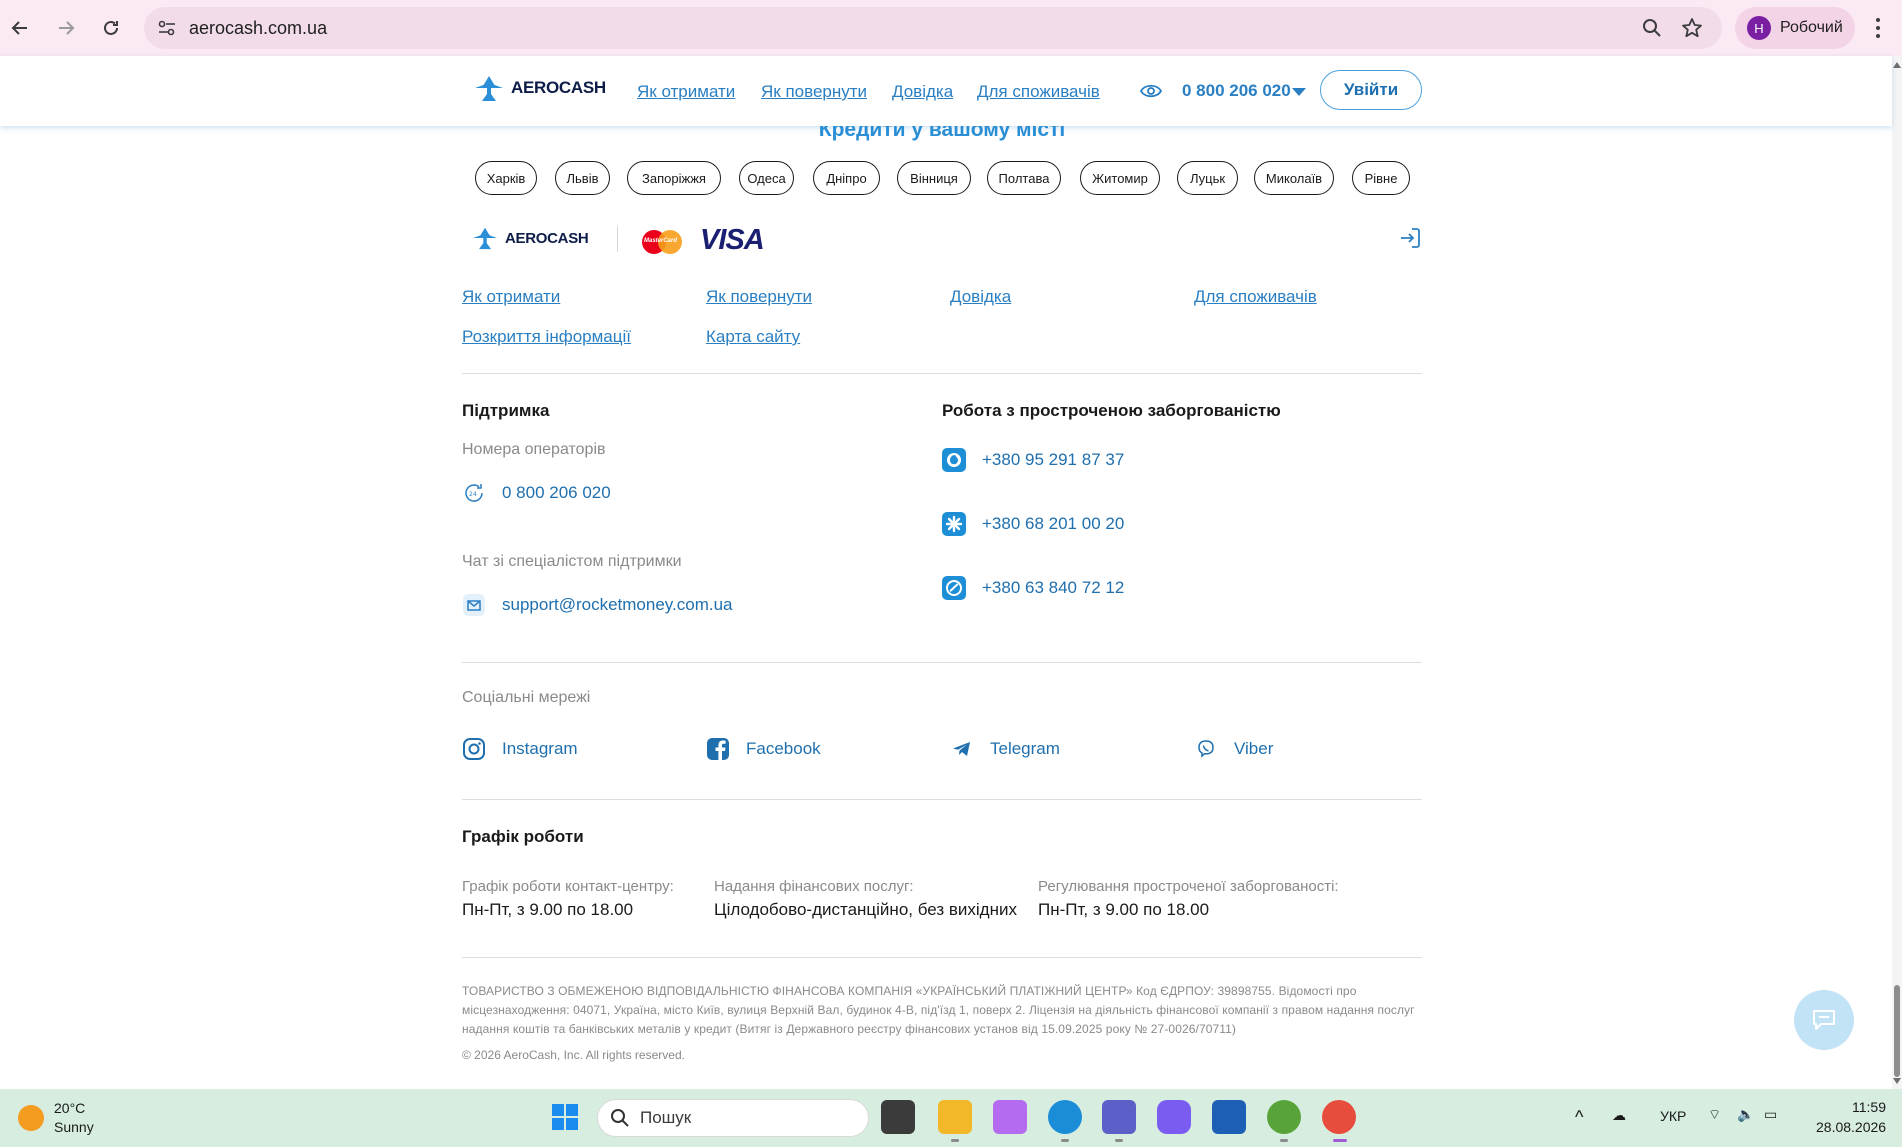  Describe the element at coordinates (258, 28) in the screenshot. I see `url-text: aerocash.com.ua` at that location.